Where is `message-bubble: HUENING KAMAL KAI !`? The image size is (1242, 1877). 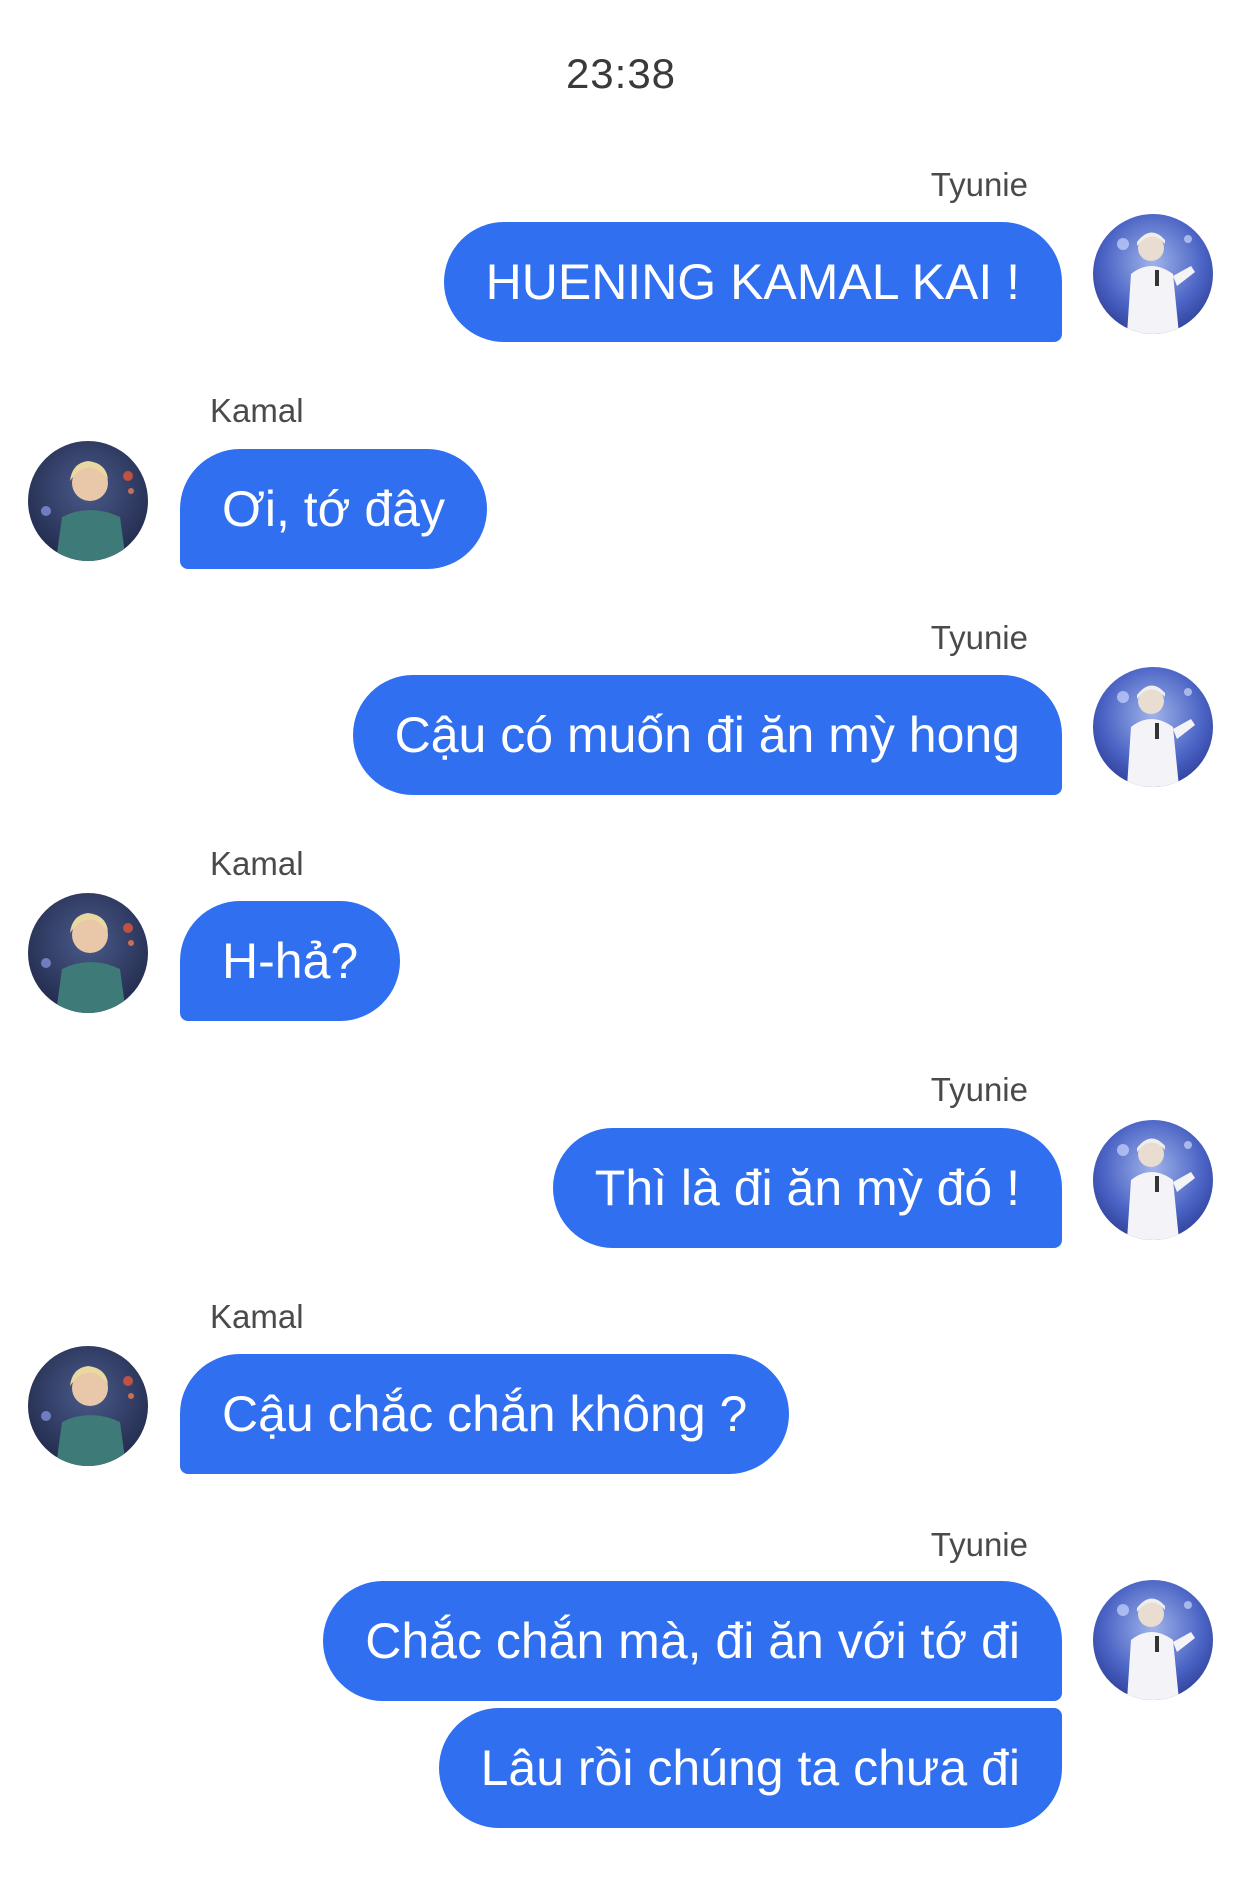 message-bubble: HUENING KAMAL KAI ! is located at coordinates (752, 282).